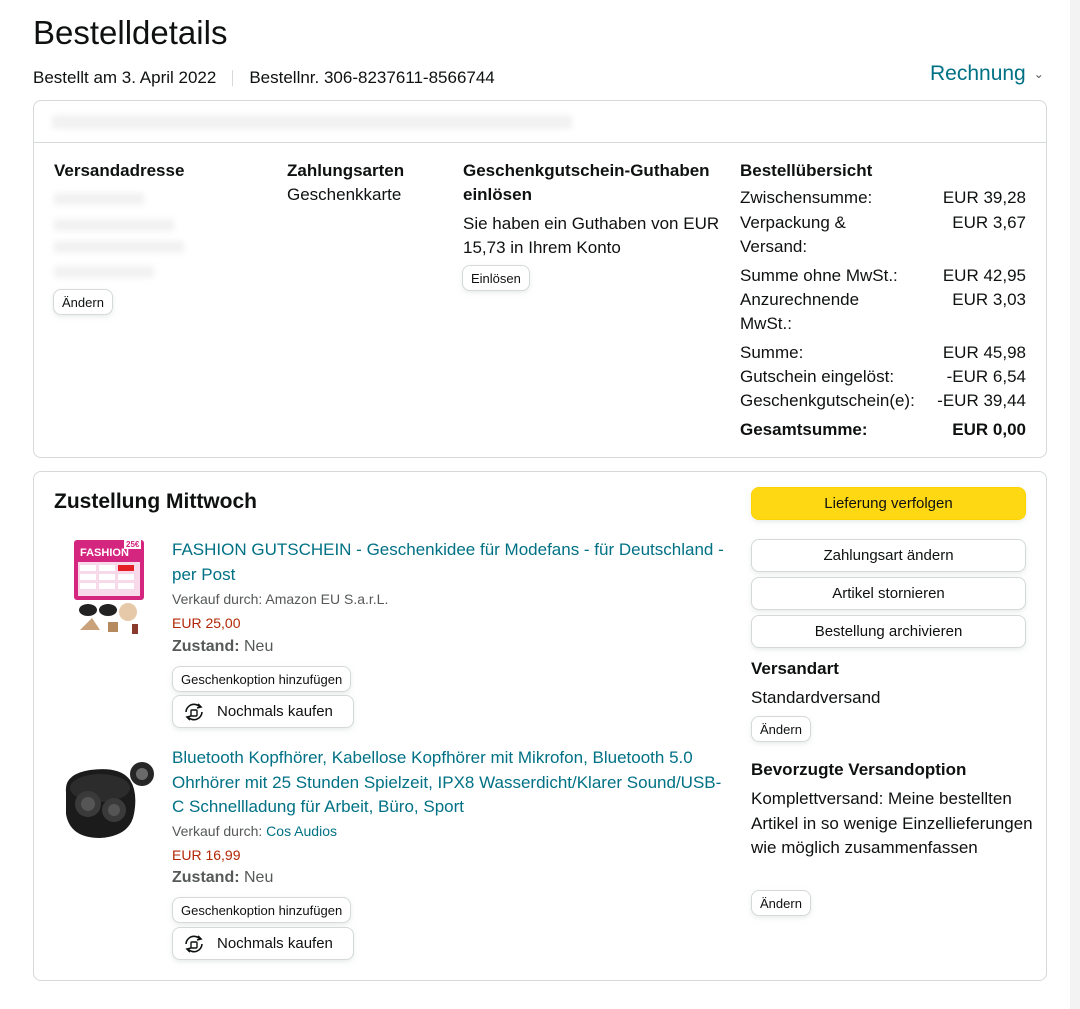 This screenshot has width=1080, height=1009. I want to click on scrollbar-track, so click(1075, 504).